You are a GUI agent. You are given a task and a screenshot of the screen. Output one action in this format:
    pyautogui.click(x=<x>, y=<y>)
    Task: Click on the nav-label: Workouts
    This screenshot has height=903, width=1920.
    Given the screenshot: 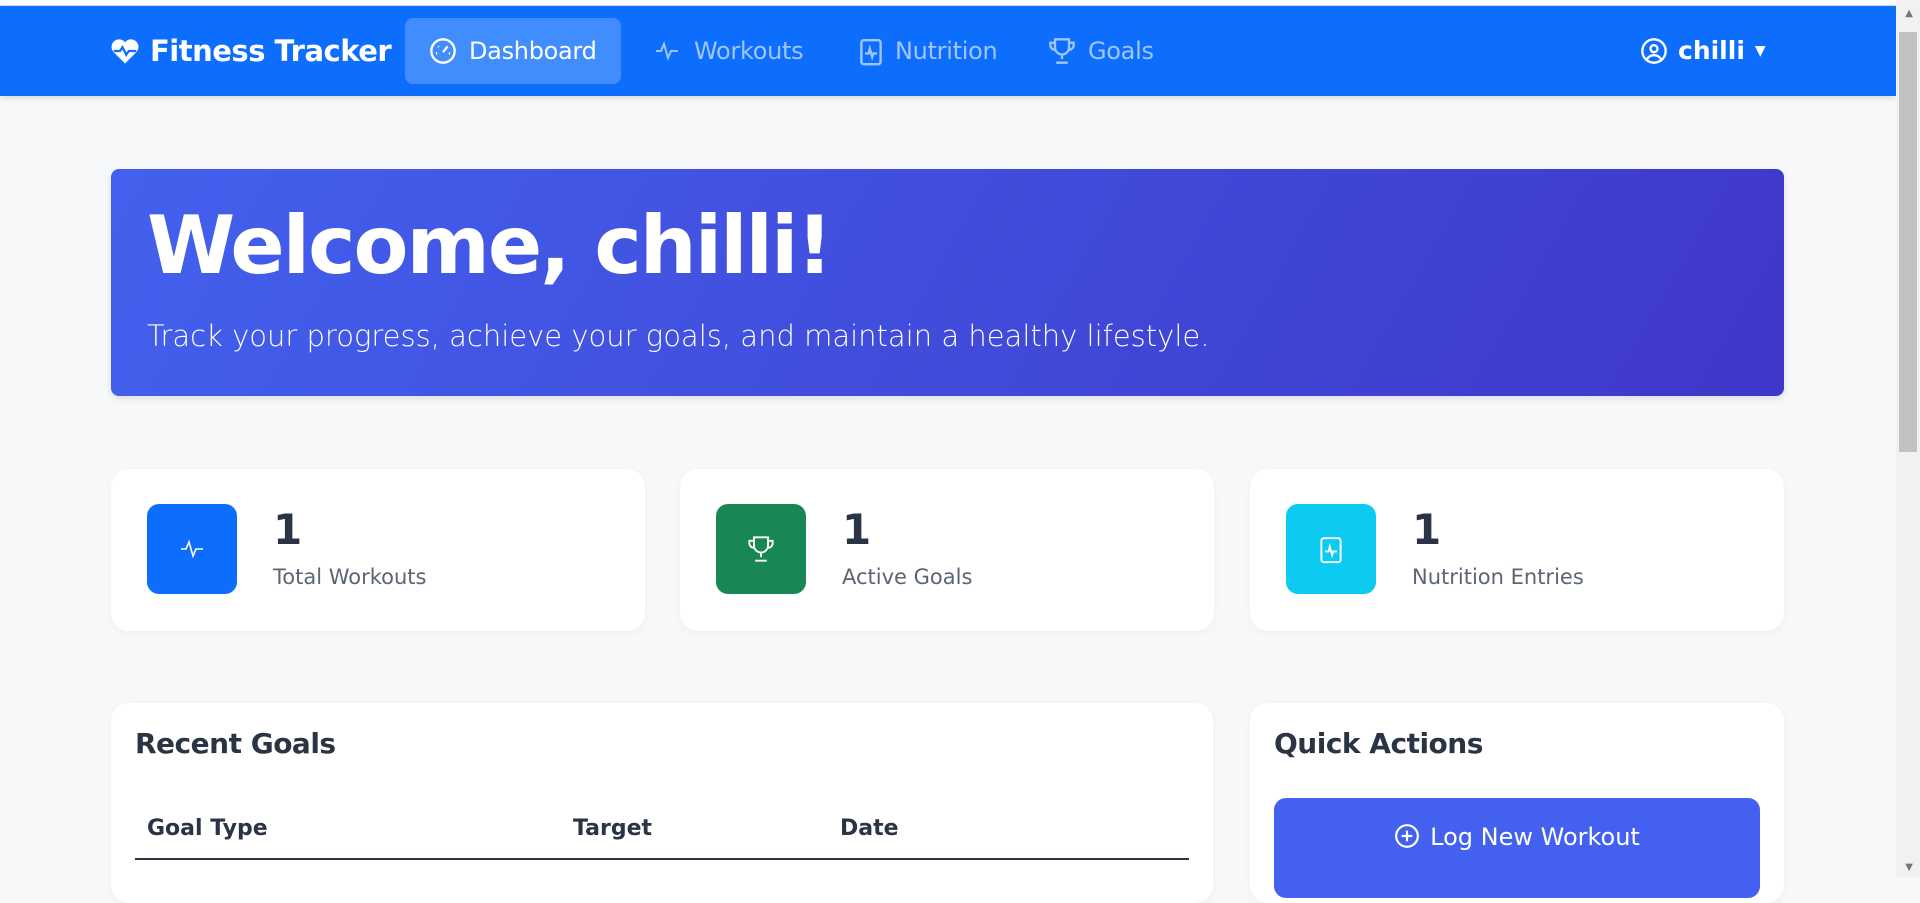 What is the action you would take?
    pyautogui.click(x=749, y=51)
    